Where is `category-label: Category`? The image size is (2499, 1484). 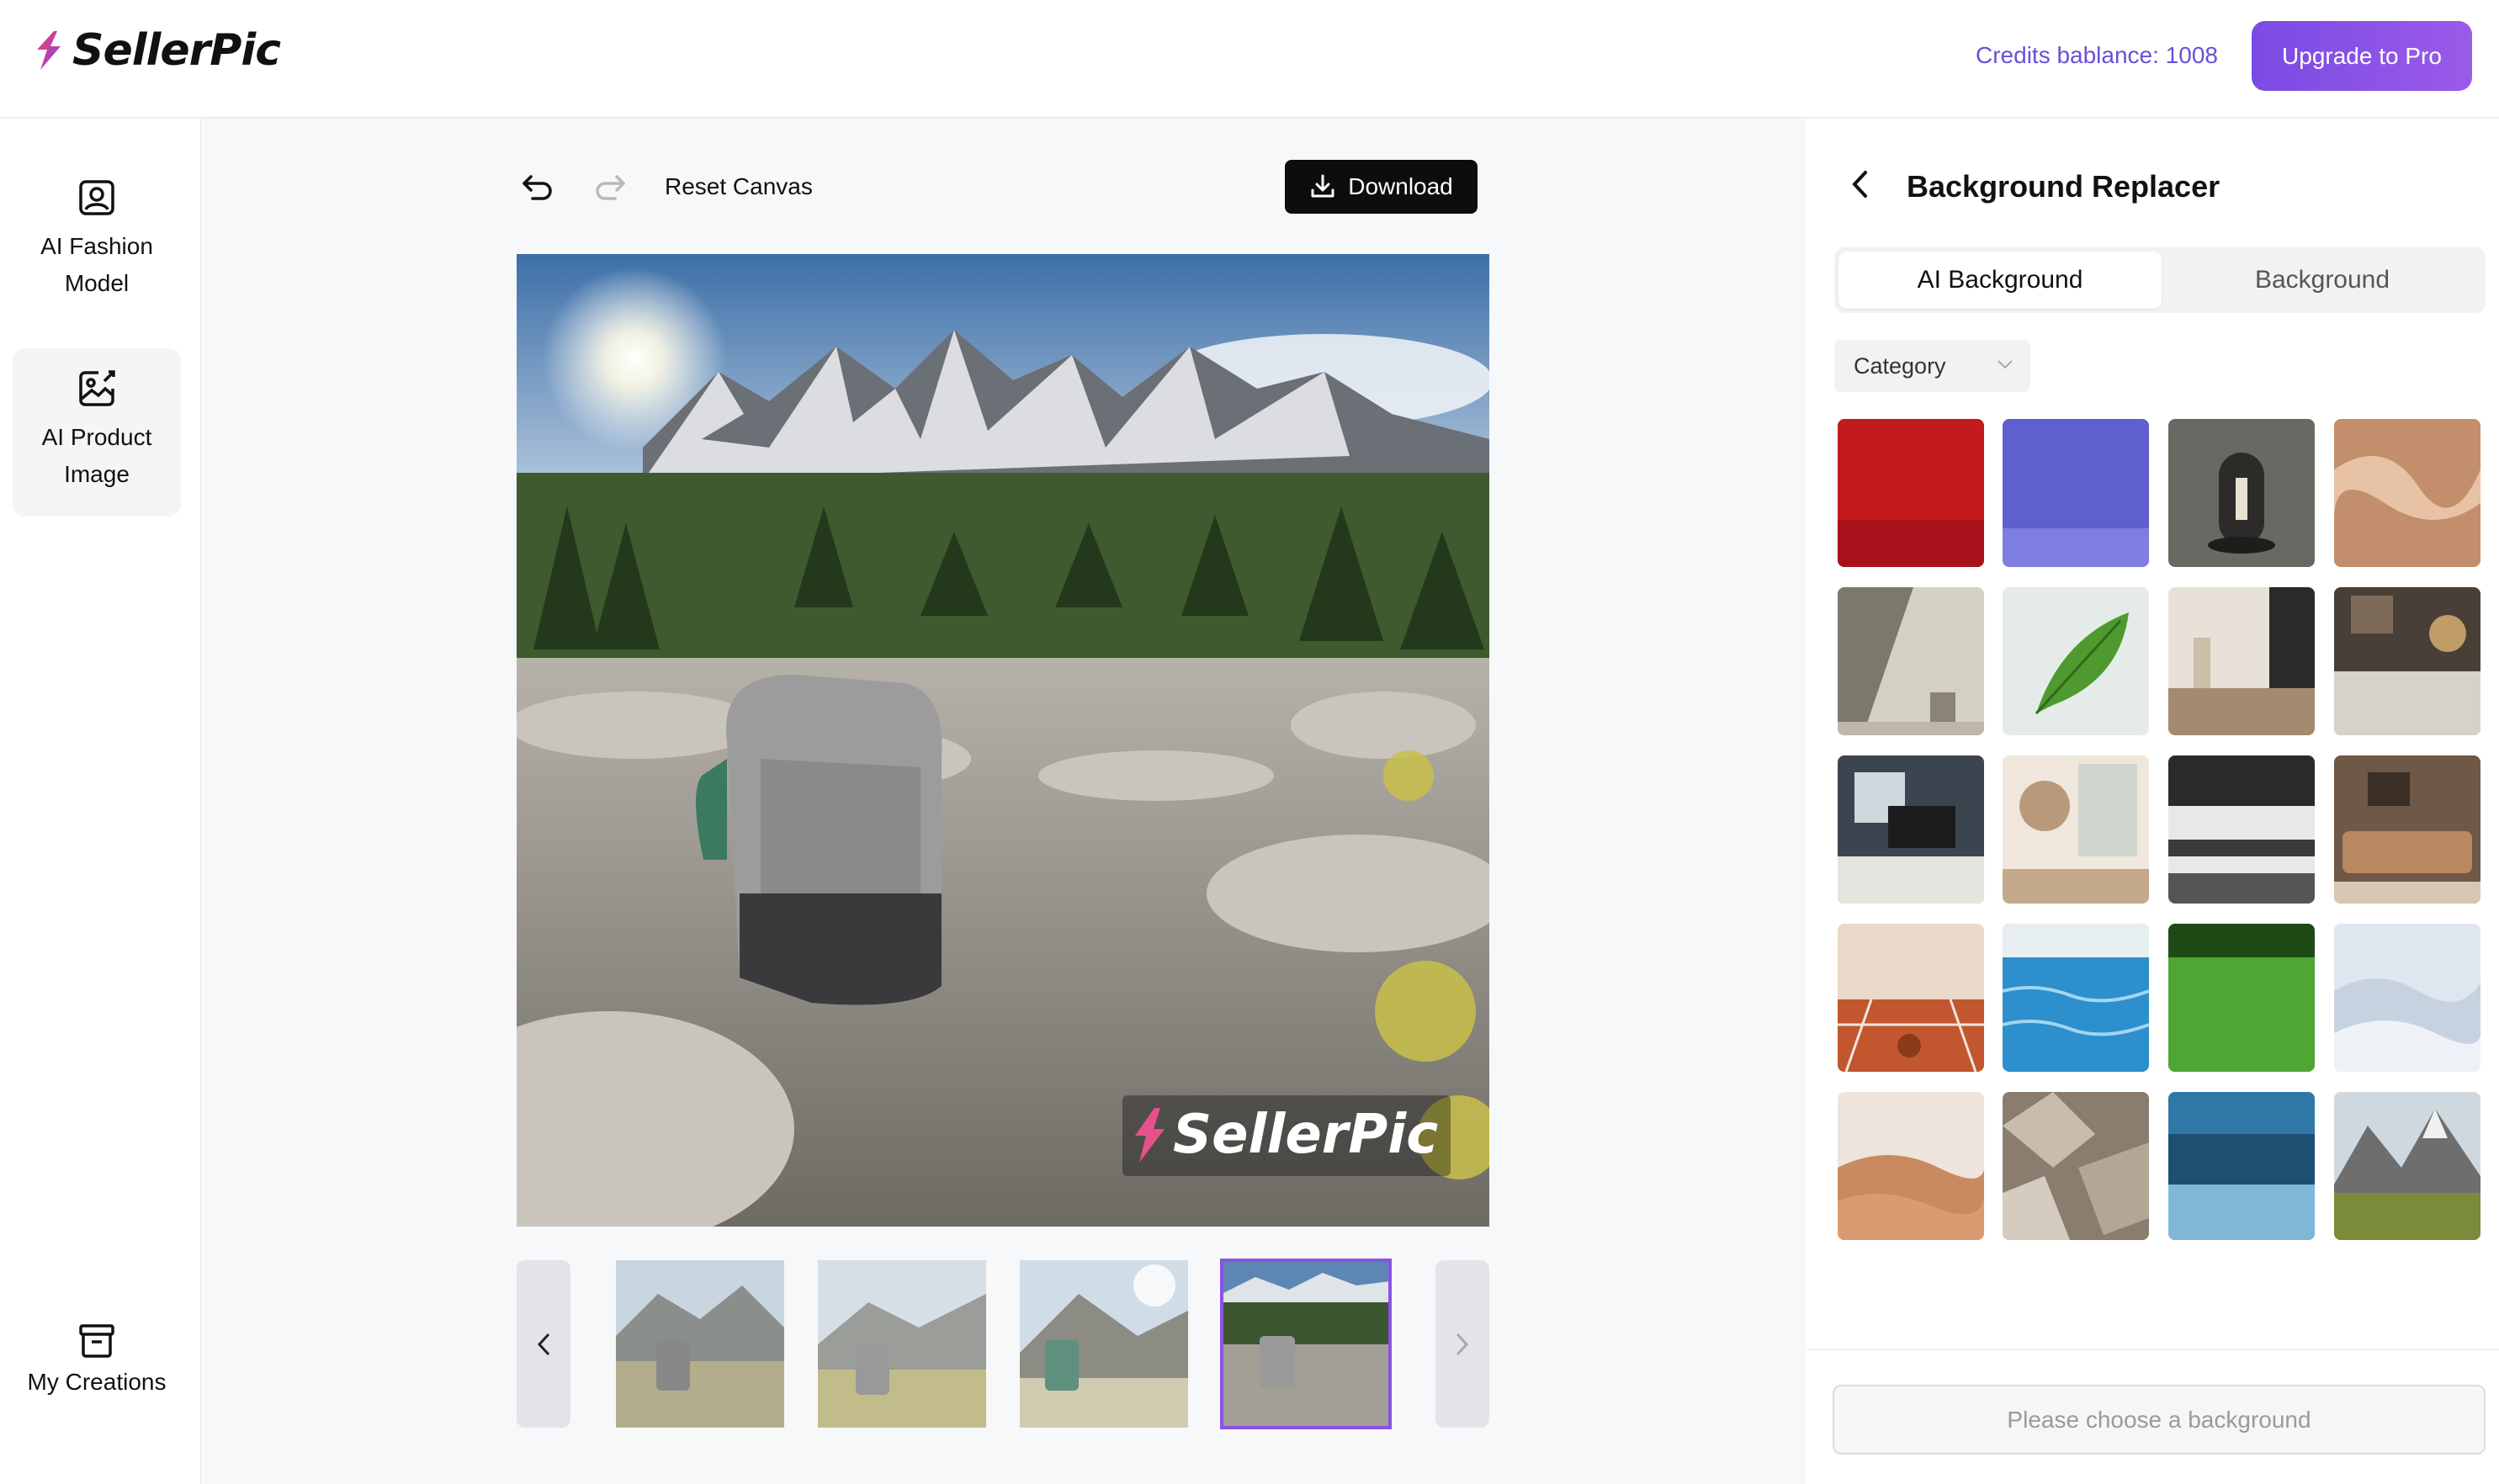 category-label: Category is located at coordinates (1900, 365).